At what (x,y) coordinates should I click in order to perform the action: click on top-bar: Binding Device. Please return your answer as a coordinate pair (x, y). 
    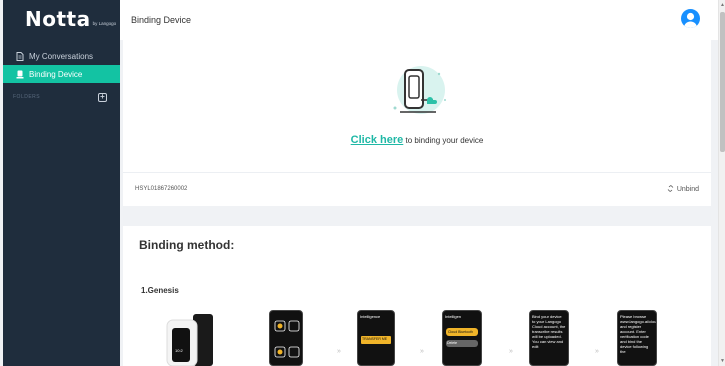
    Looking at the image, I should click on (419, 20).